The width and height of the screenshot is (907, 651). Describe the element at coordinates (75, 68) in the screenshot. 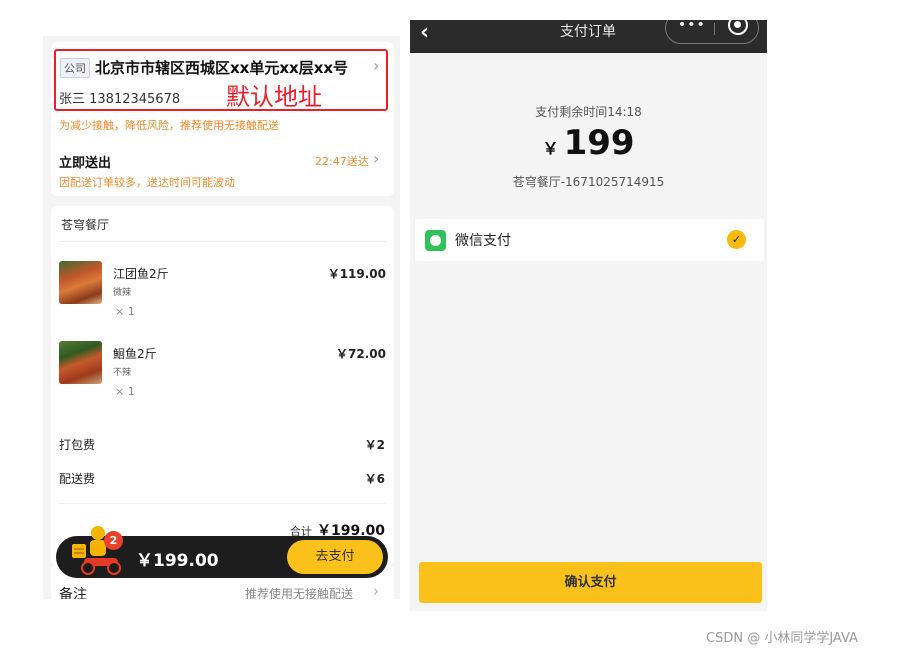

I see `address-tag: 公司` at that location.